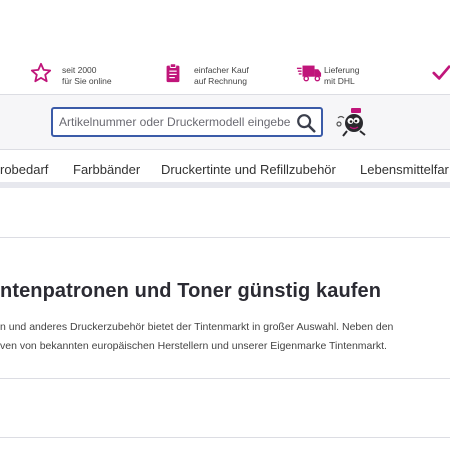  What do you see at coordinates (41, 72) in the screenshot?
I see `star-icon` at bounding box center [41, 72].